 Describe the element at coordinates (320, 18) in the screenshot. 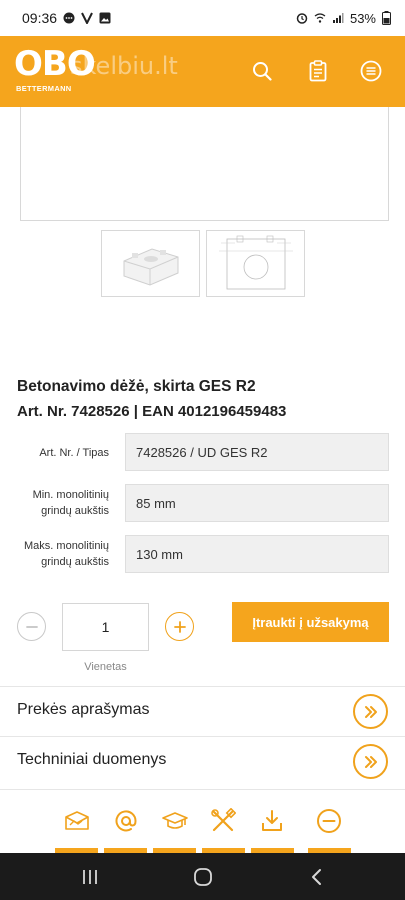

I see `wifi-icon` at that location.